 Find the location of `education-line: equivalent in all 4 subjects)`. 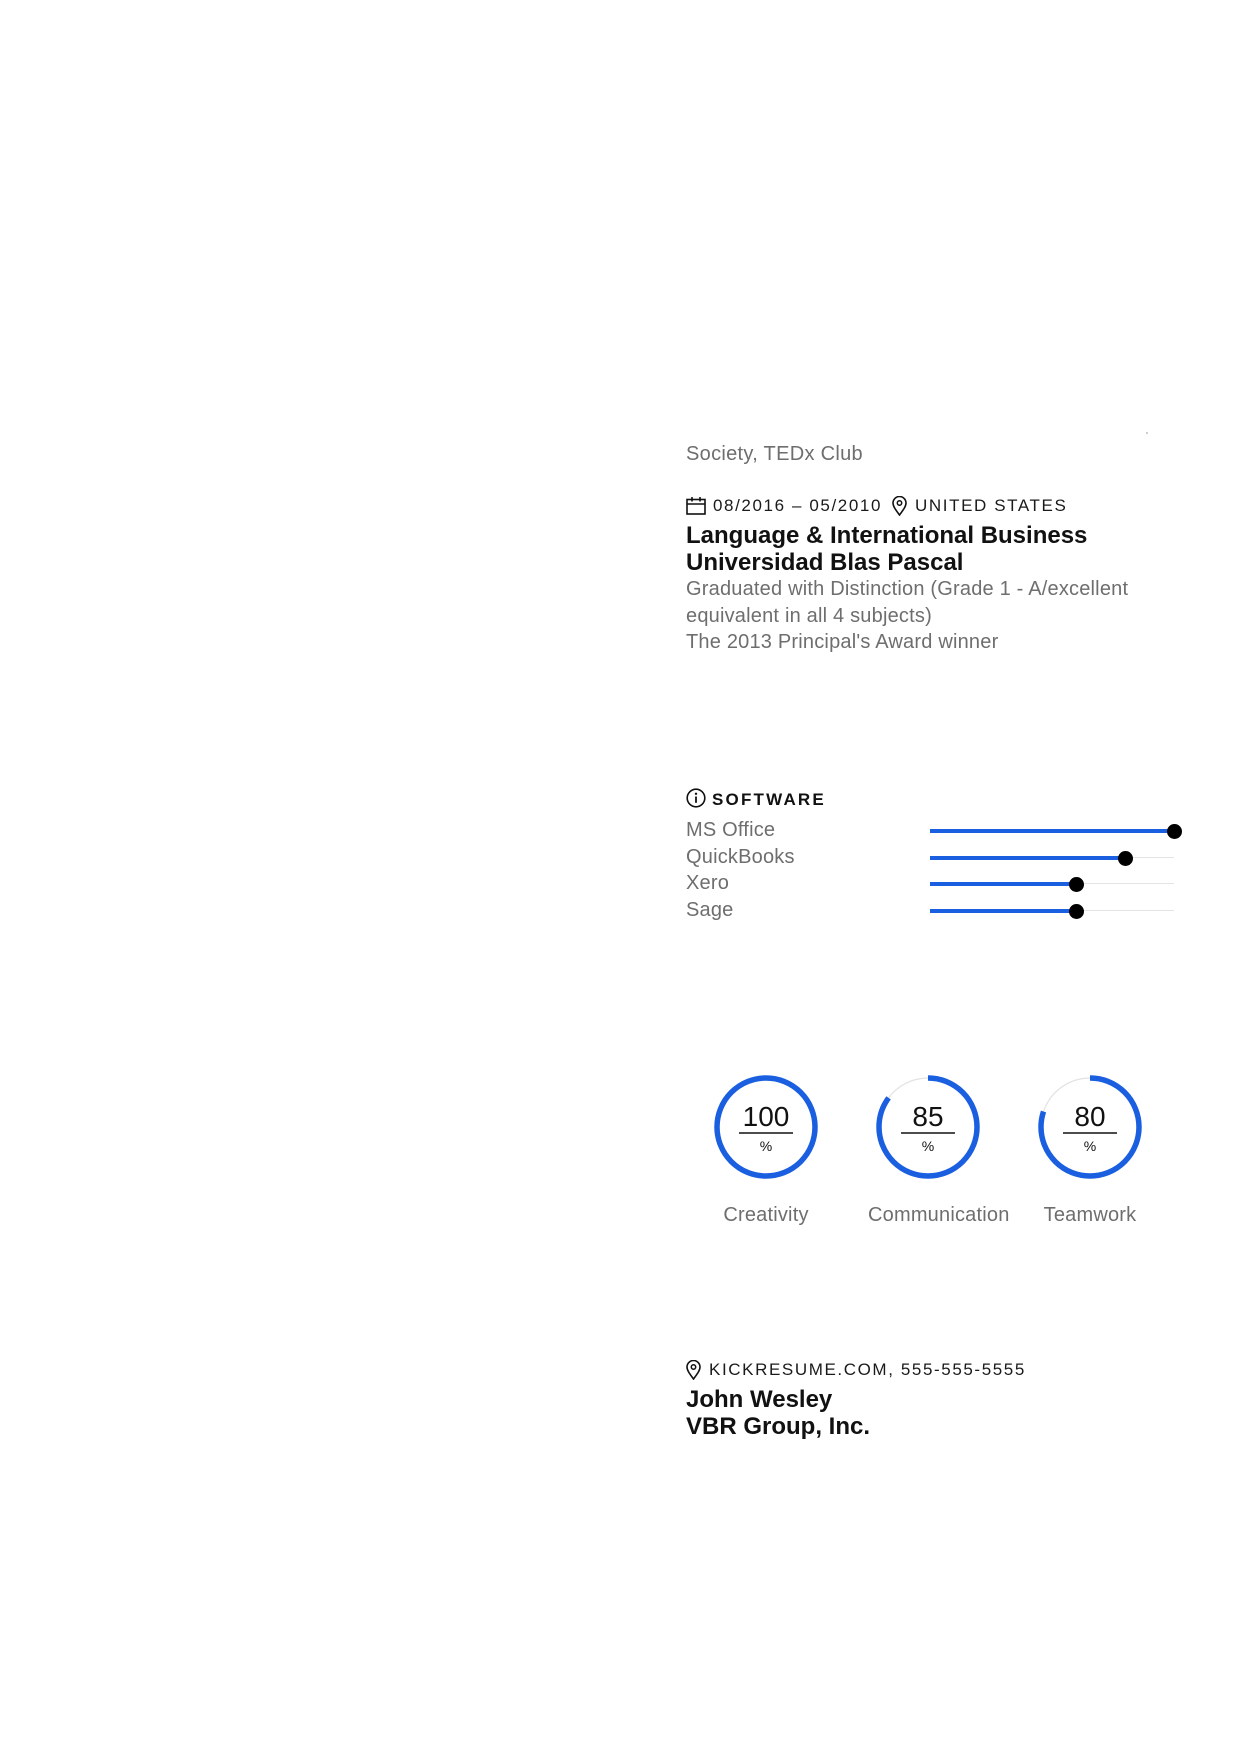

education-line: equivalent in all 4 subjects) is located at coordinates (809, 615).